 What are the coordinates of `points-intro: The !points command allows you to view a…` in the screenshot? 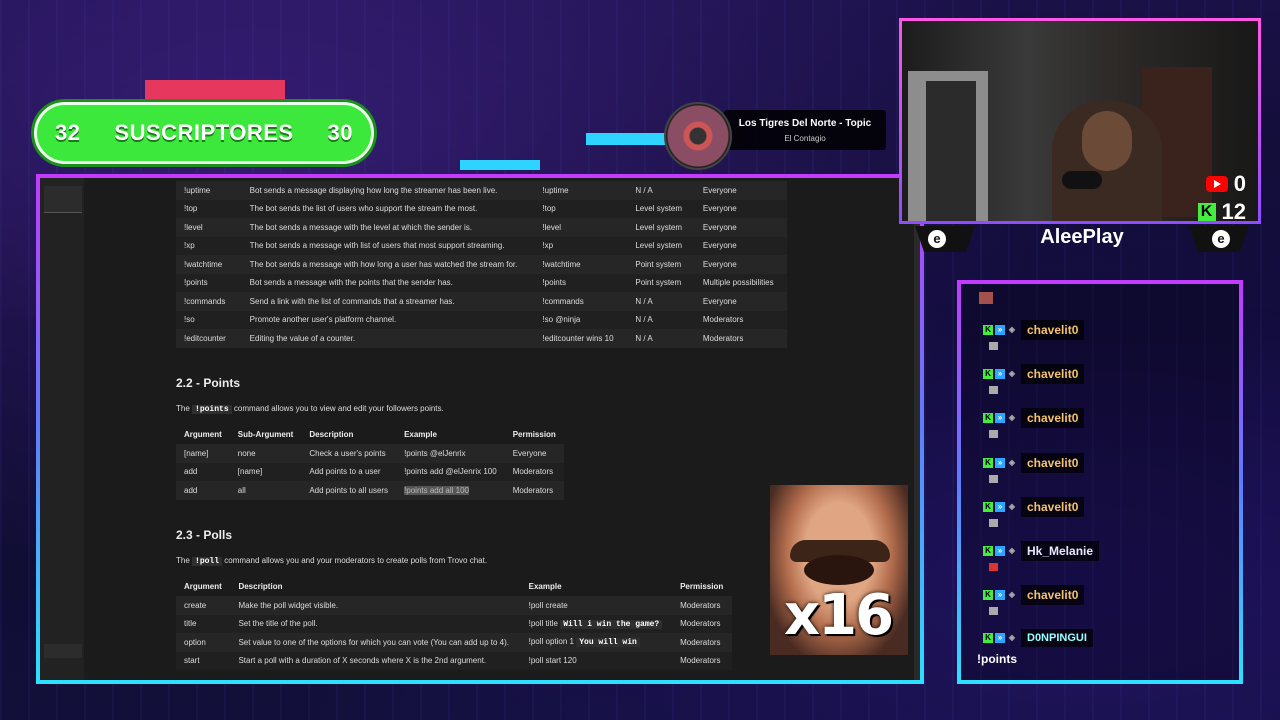 It's located at (546, 409).